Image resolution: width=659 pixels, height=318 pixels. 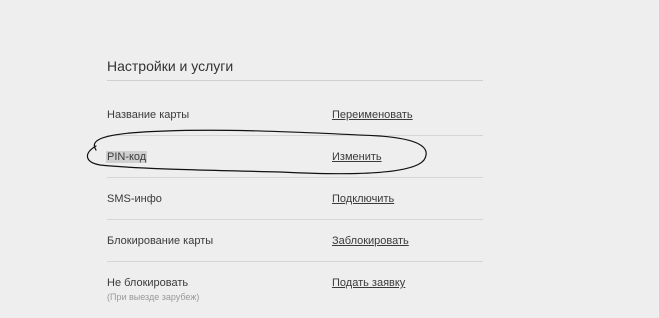 I want to click on connect-sms-link: Подключить, so click(x=363, y=199).